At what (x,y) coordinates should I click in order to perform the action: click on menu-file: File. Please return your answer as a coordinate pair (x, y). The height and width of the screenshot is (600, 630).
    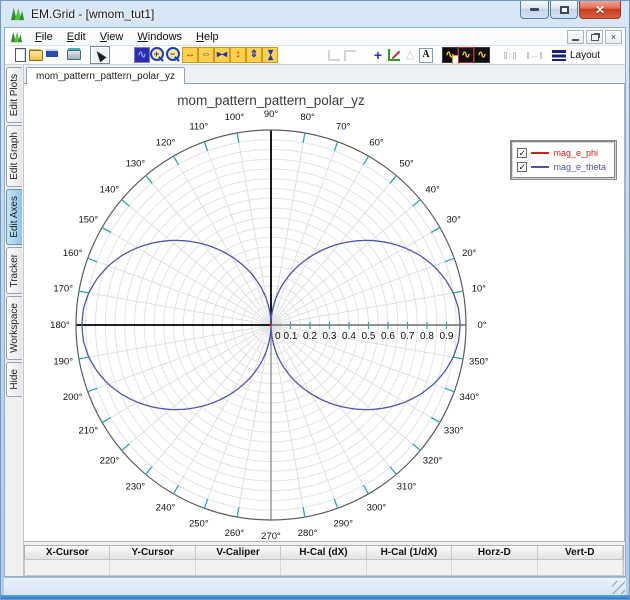
    Looking at the image, I should click on (44, 37).